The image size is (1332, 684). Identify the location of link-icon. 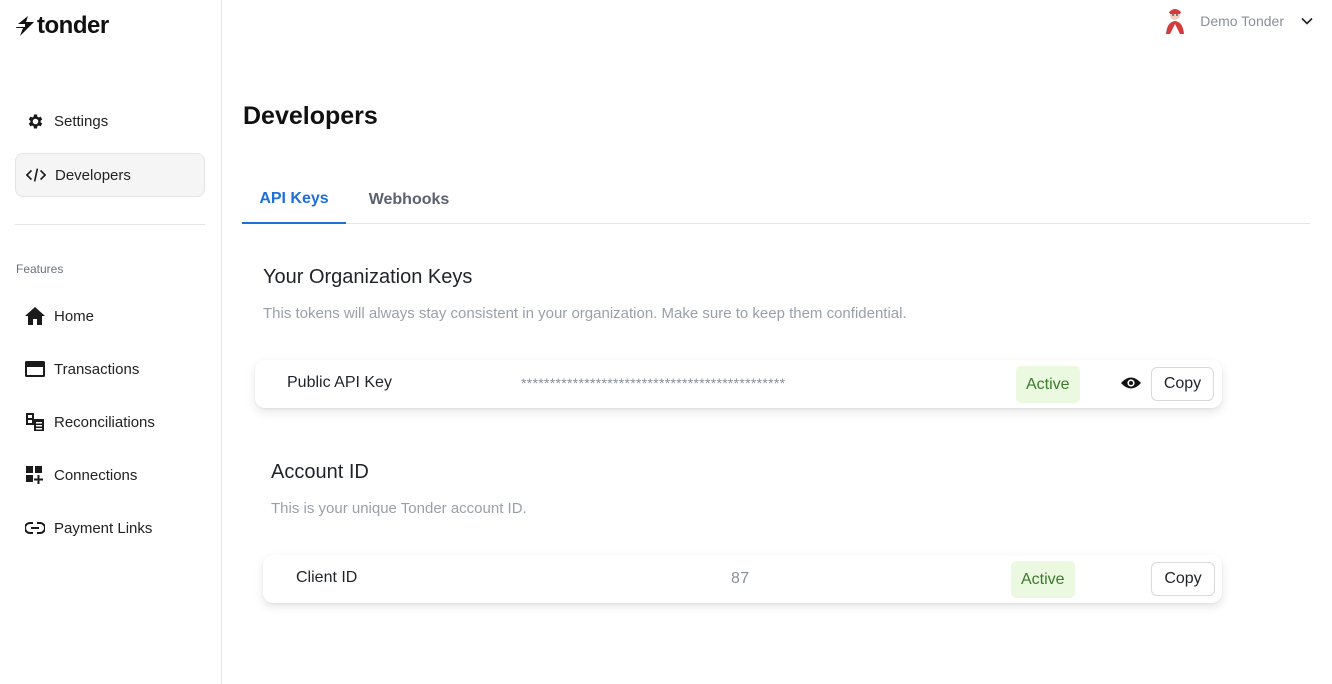
(35, 528).